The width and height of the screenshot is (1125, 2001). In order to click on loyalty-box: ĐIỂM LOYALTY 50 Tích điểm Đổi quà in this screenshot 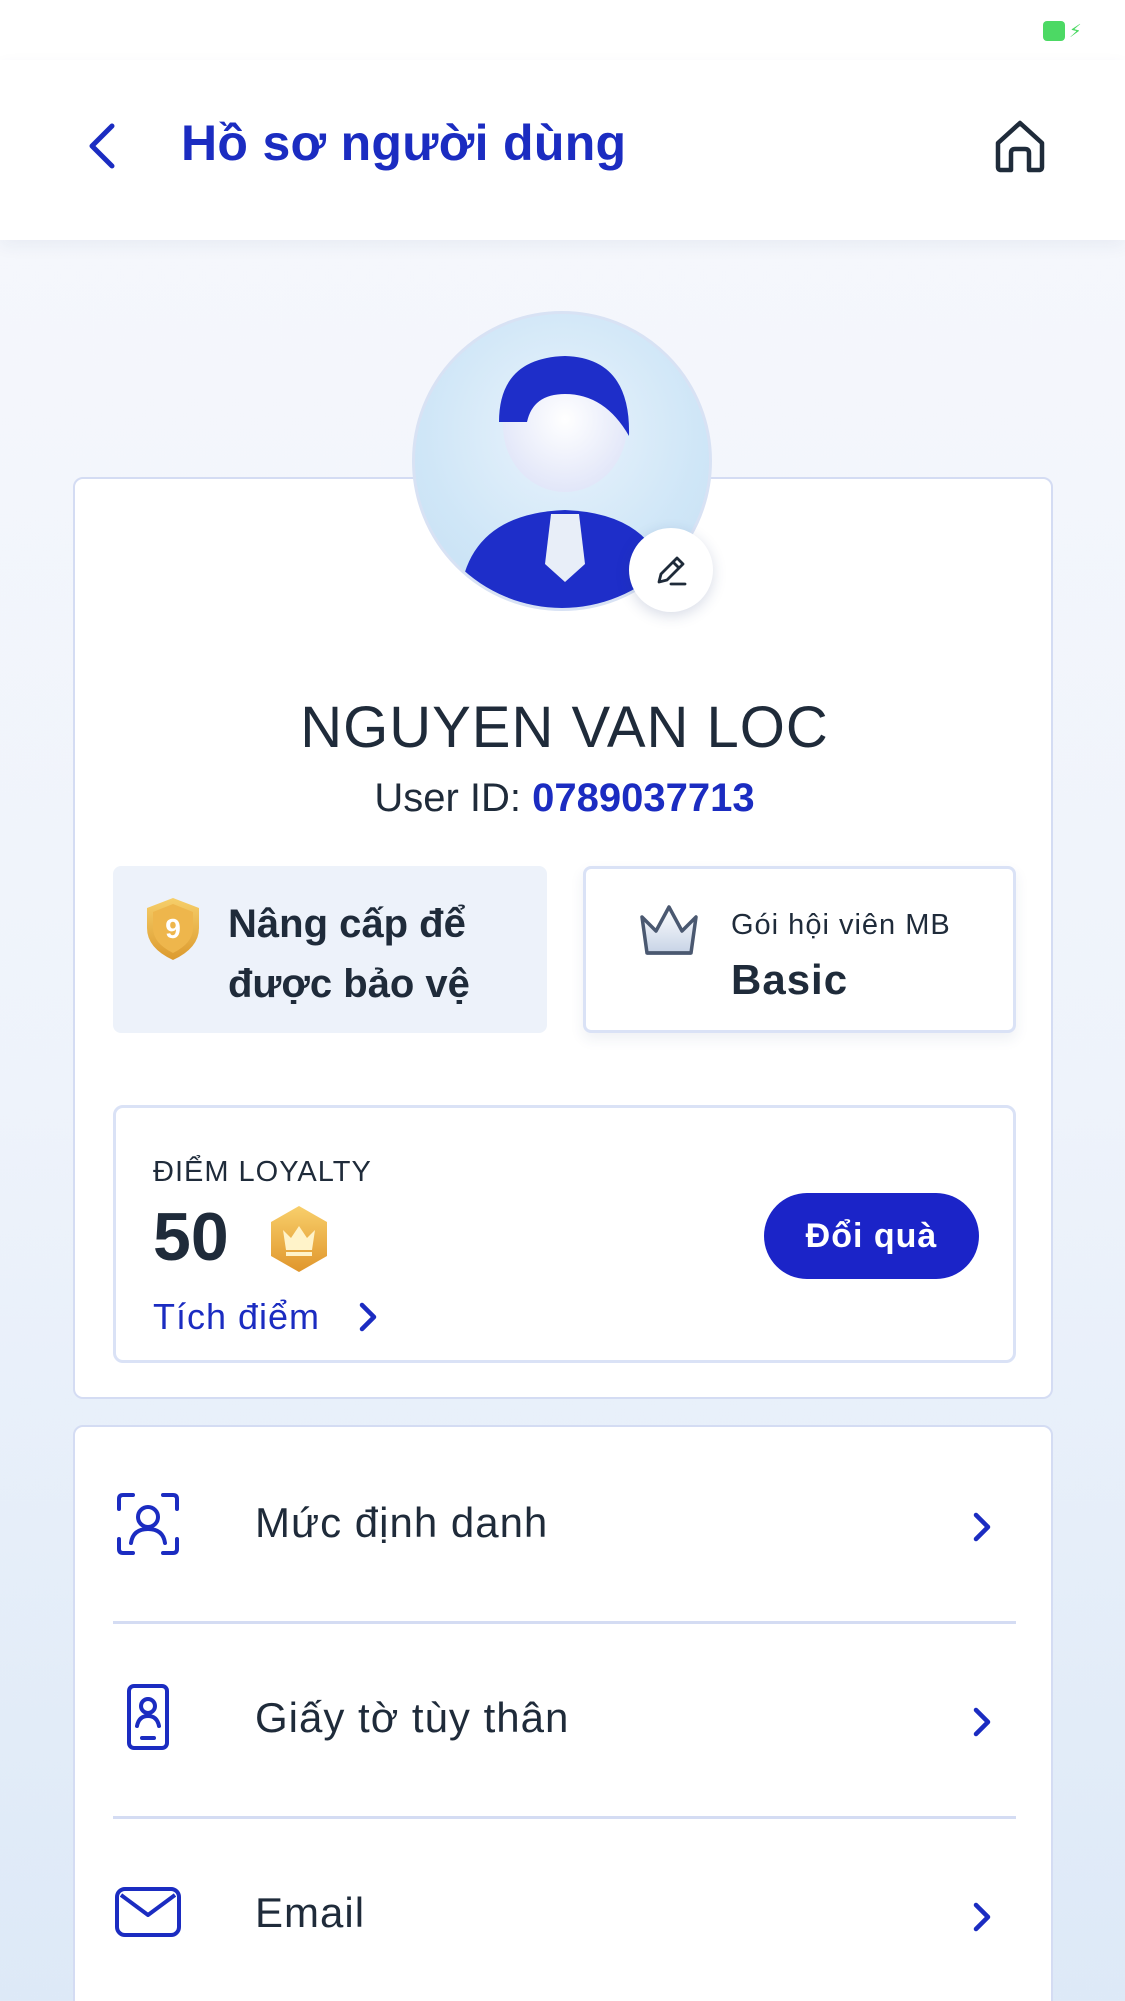, I will do `click(564, 1234)`.